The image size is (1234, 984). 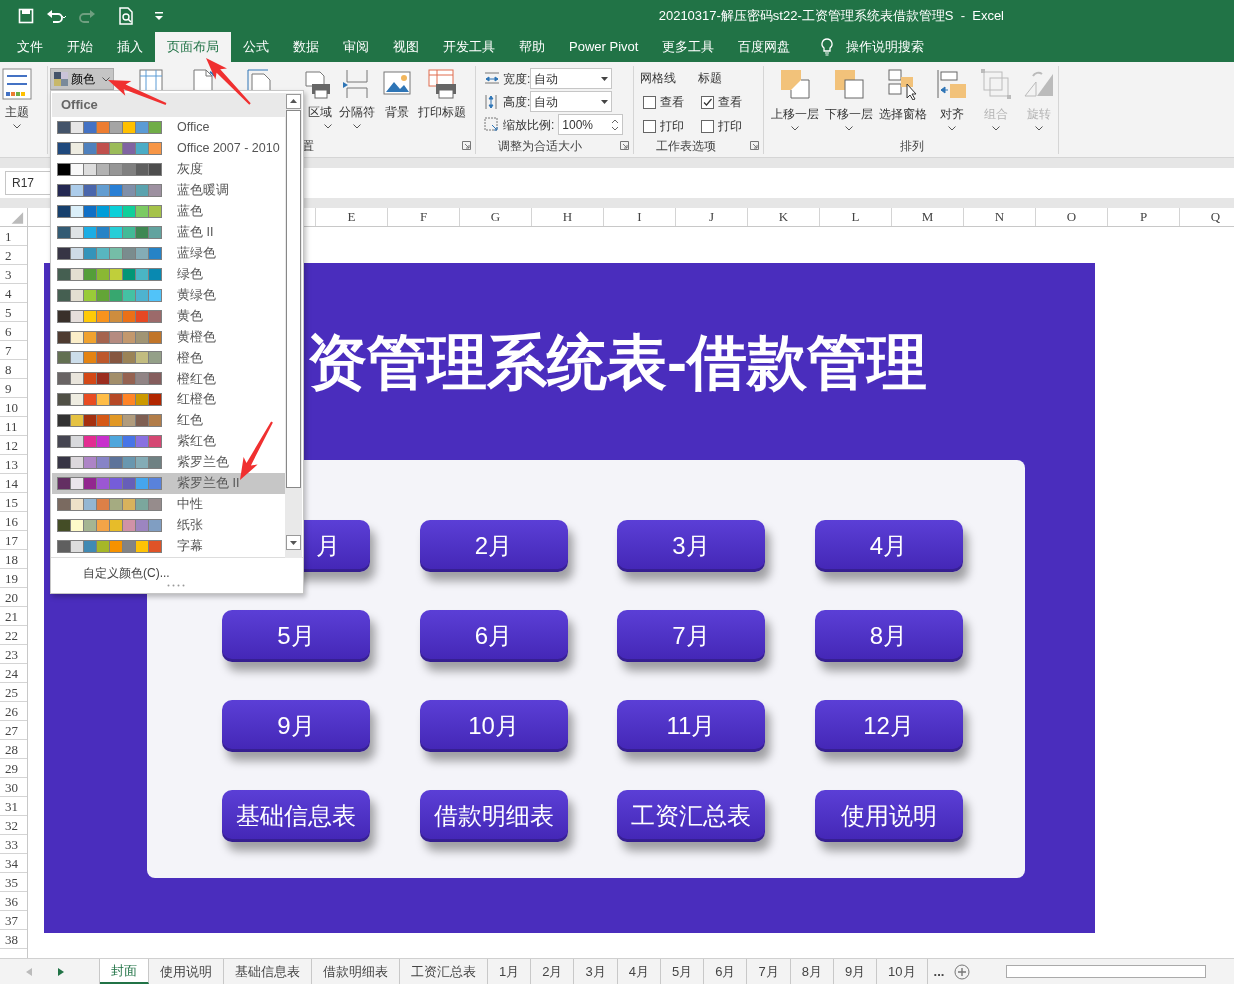 I want to click on row-header: 22, so click(x=13, y=635).